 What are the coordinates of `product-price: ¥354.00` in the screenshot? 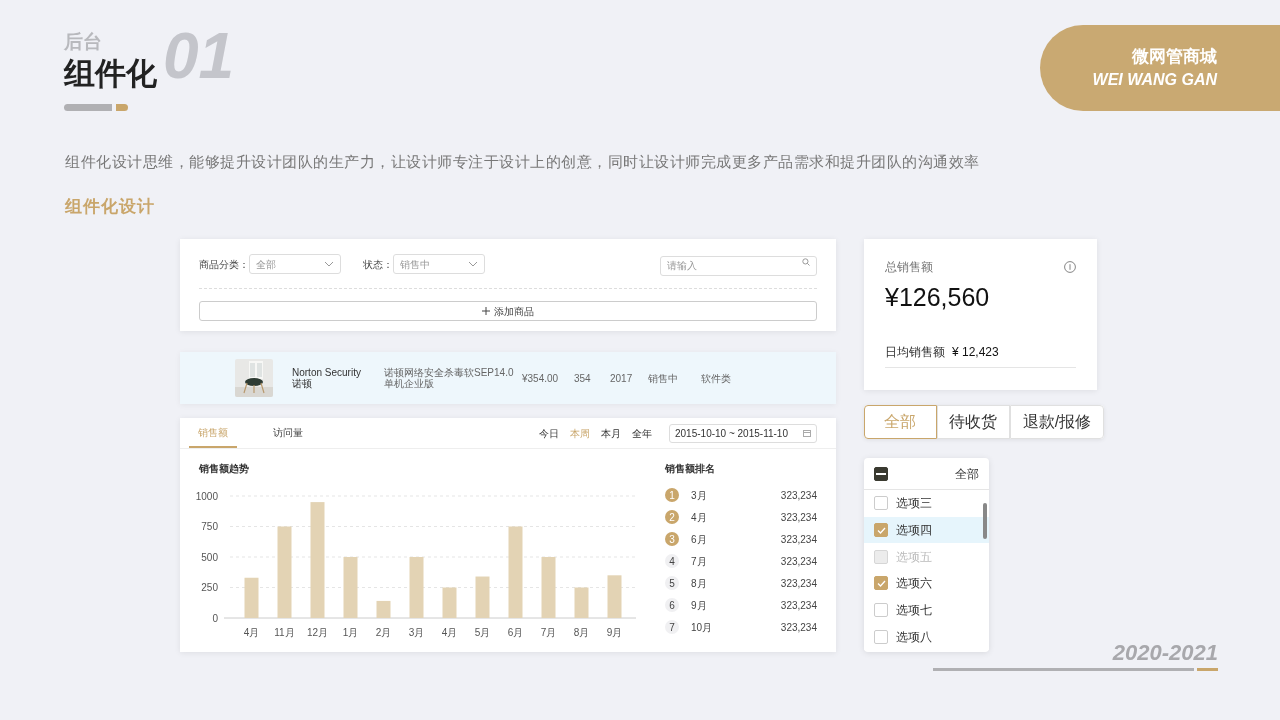 It's located at (541, 378).